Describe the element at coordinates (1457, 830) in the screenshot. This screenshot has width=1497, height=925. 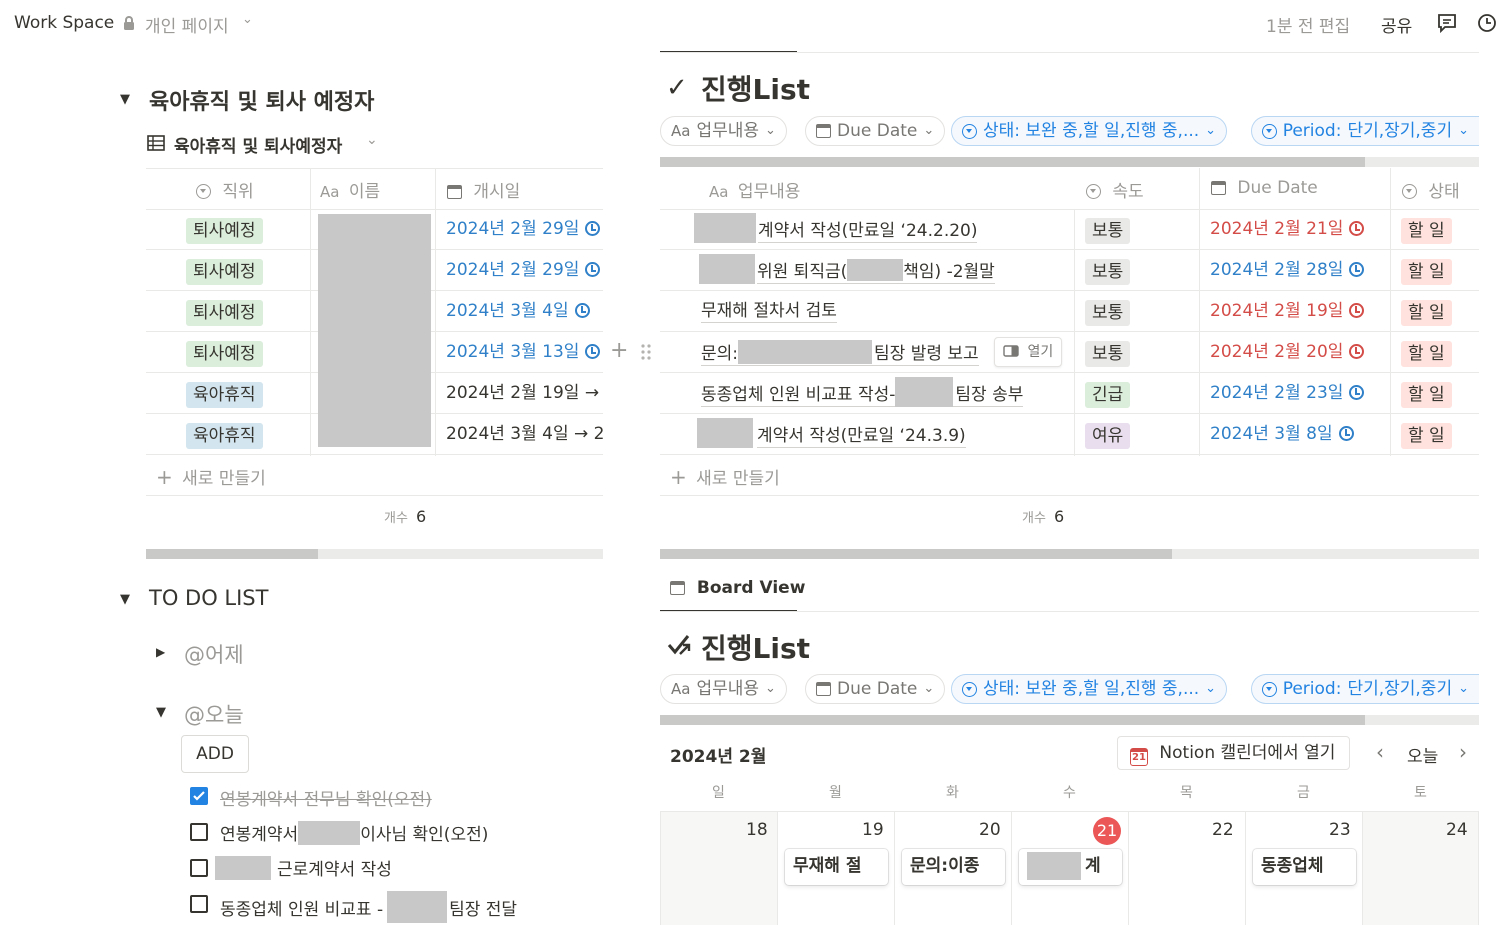
I see `calendar-day-number: 24` at that location.